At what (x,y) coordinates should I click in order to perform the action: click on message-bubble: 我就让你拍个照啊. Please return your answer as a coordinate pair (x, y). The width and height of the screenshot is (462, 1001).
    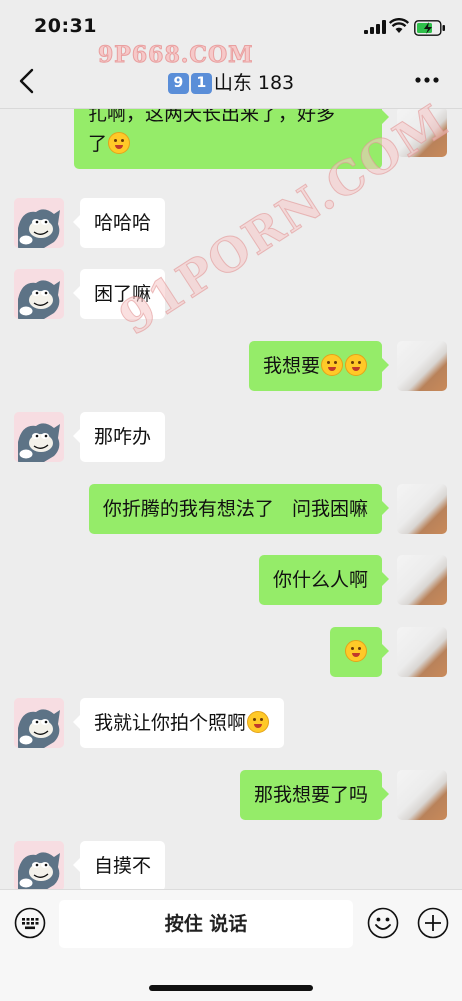
    Looking at the image, I should click on (178, 723).